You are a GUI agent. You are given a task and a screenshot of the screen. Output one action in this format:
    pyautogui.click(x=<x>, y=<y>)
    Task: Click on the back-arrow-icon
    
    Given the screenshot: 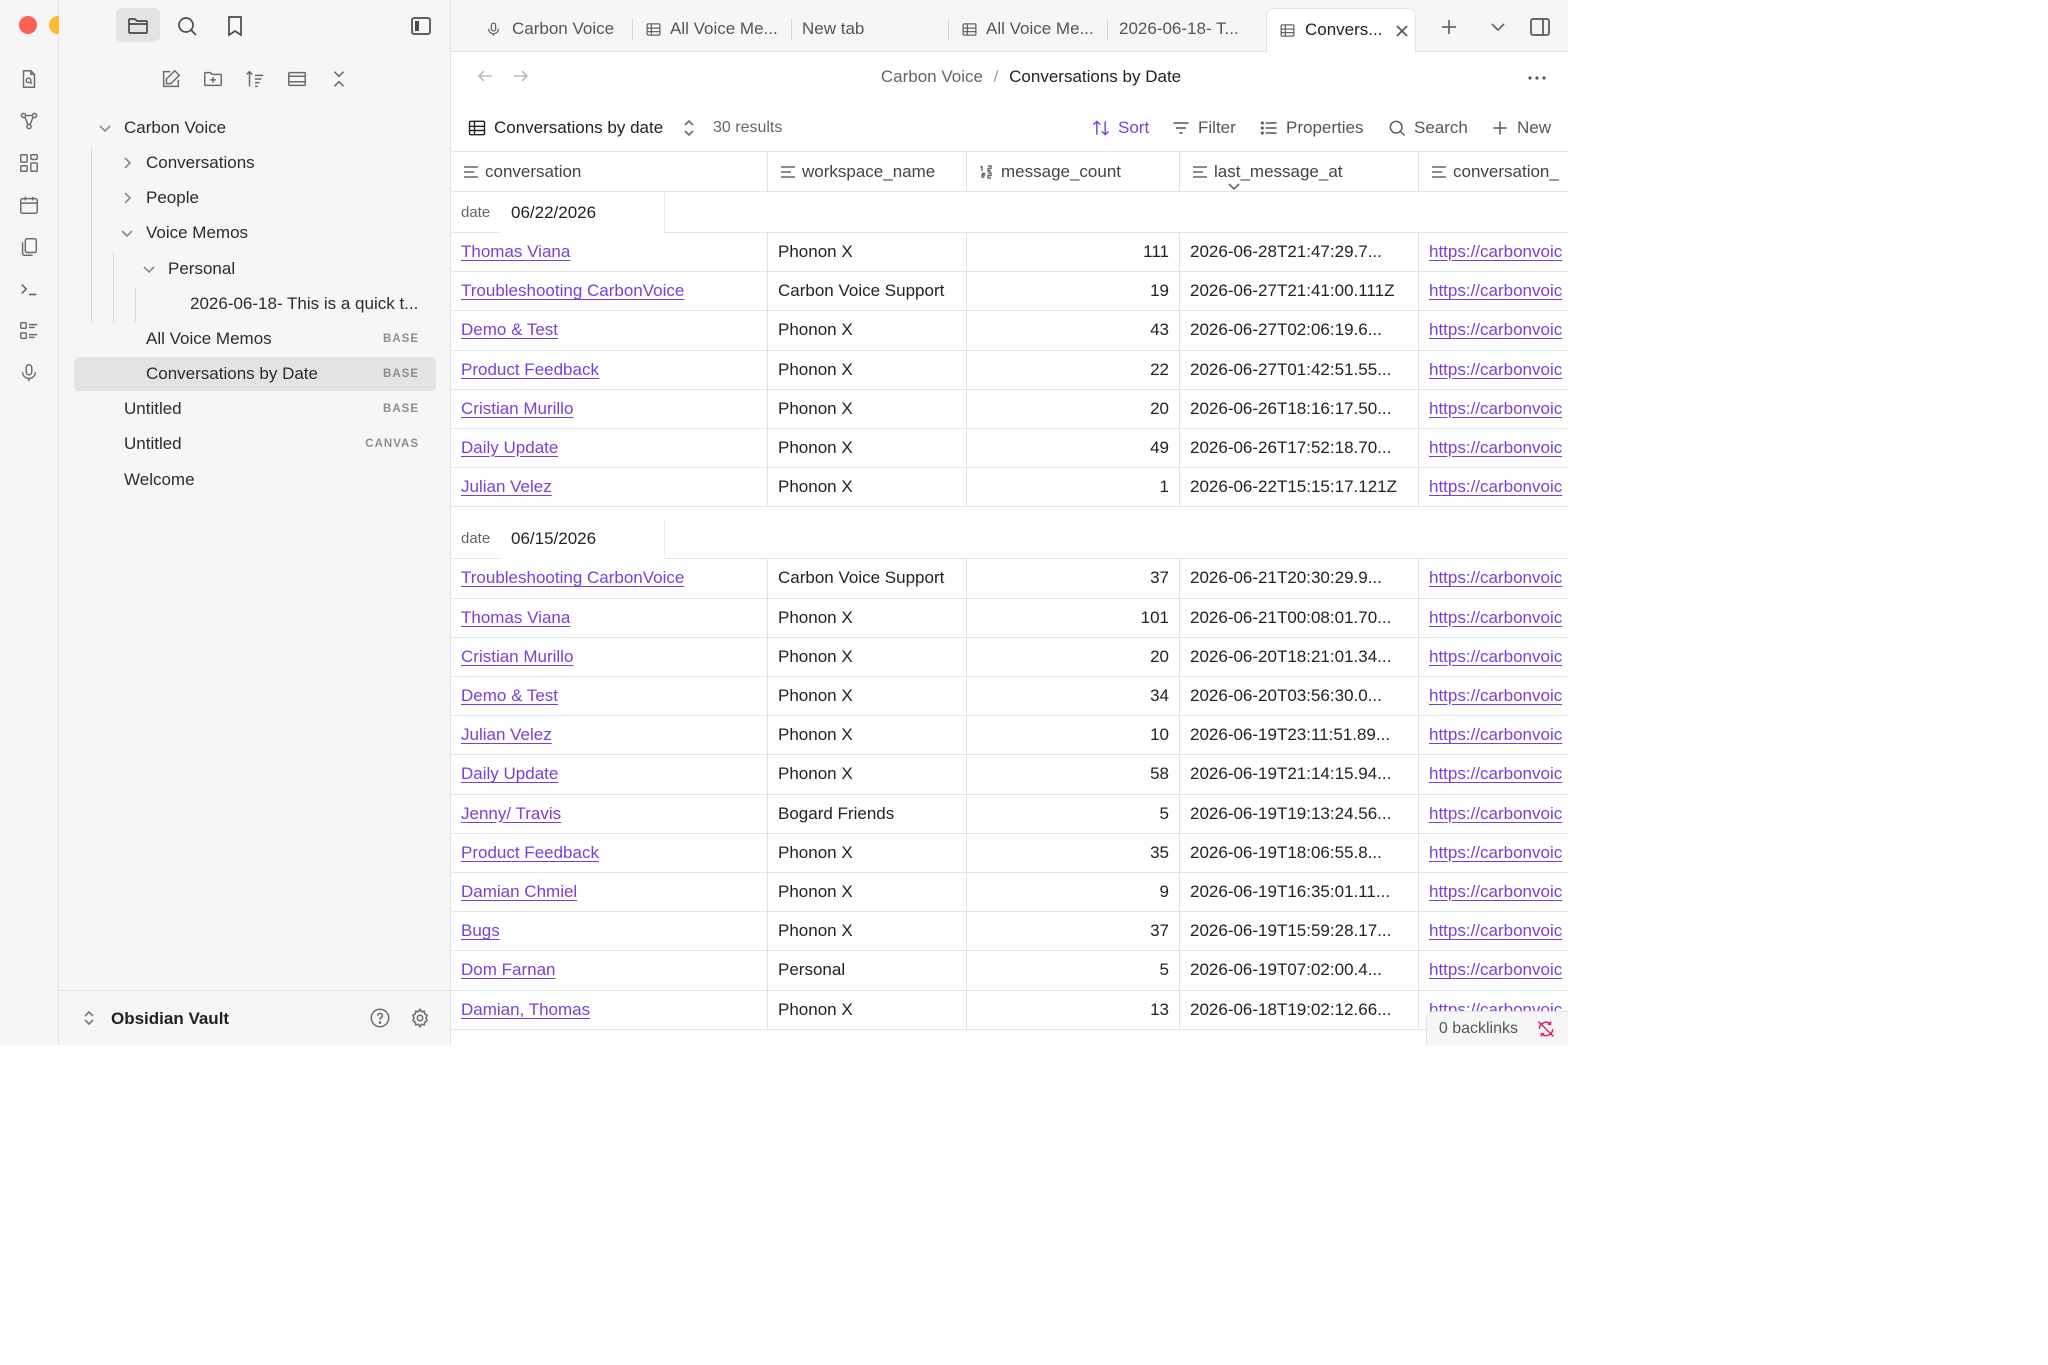 What is the action you would take?
    pyautogui.click(x=485, y=76)
    